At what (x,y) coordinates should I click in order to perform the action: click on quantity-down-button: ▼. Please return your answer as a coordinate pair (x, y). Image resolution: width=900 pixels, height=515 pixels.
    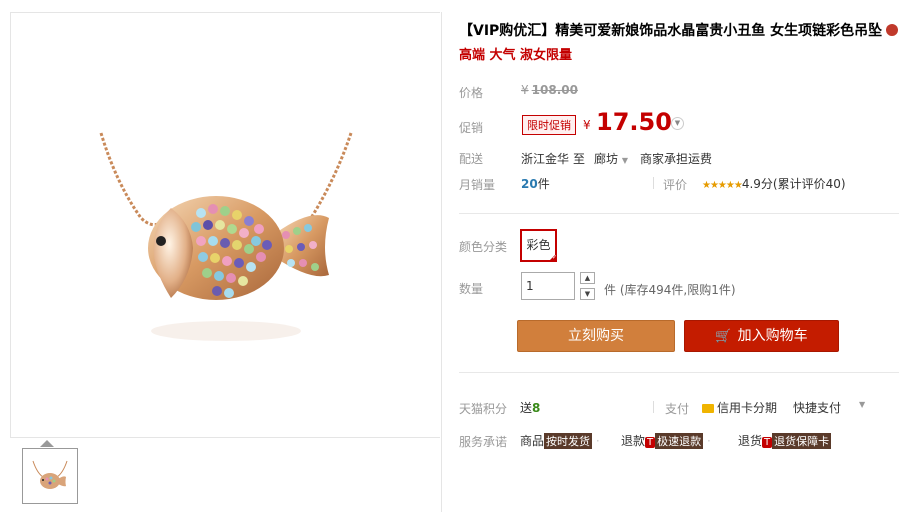
    Looking at the image, I should click on (587, 294).